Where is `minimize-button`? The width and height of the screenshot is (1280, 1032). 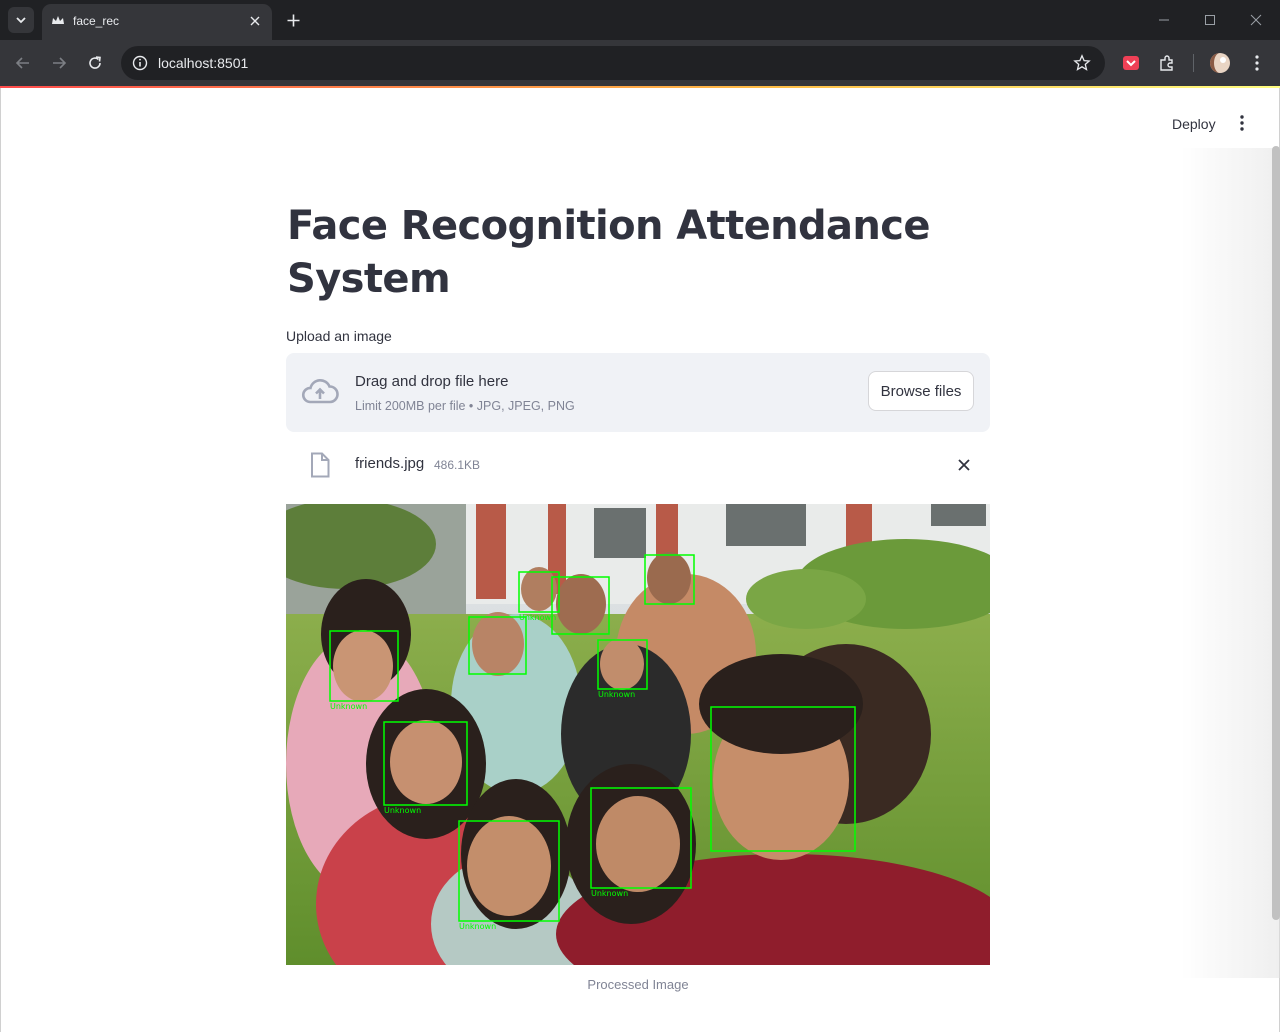
minimize-button is located at coordinates (1164, 20).